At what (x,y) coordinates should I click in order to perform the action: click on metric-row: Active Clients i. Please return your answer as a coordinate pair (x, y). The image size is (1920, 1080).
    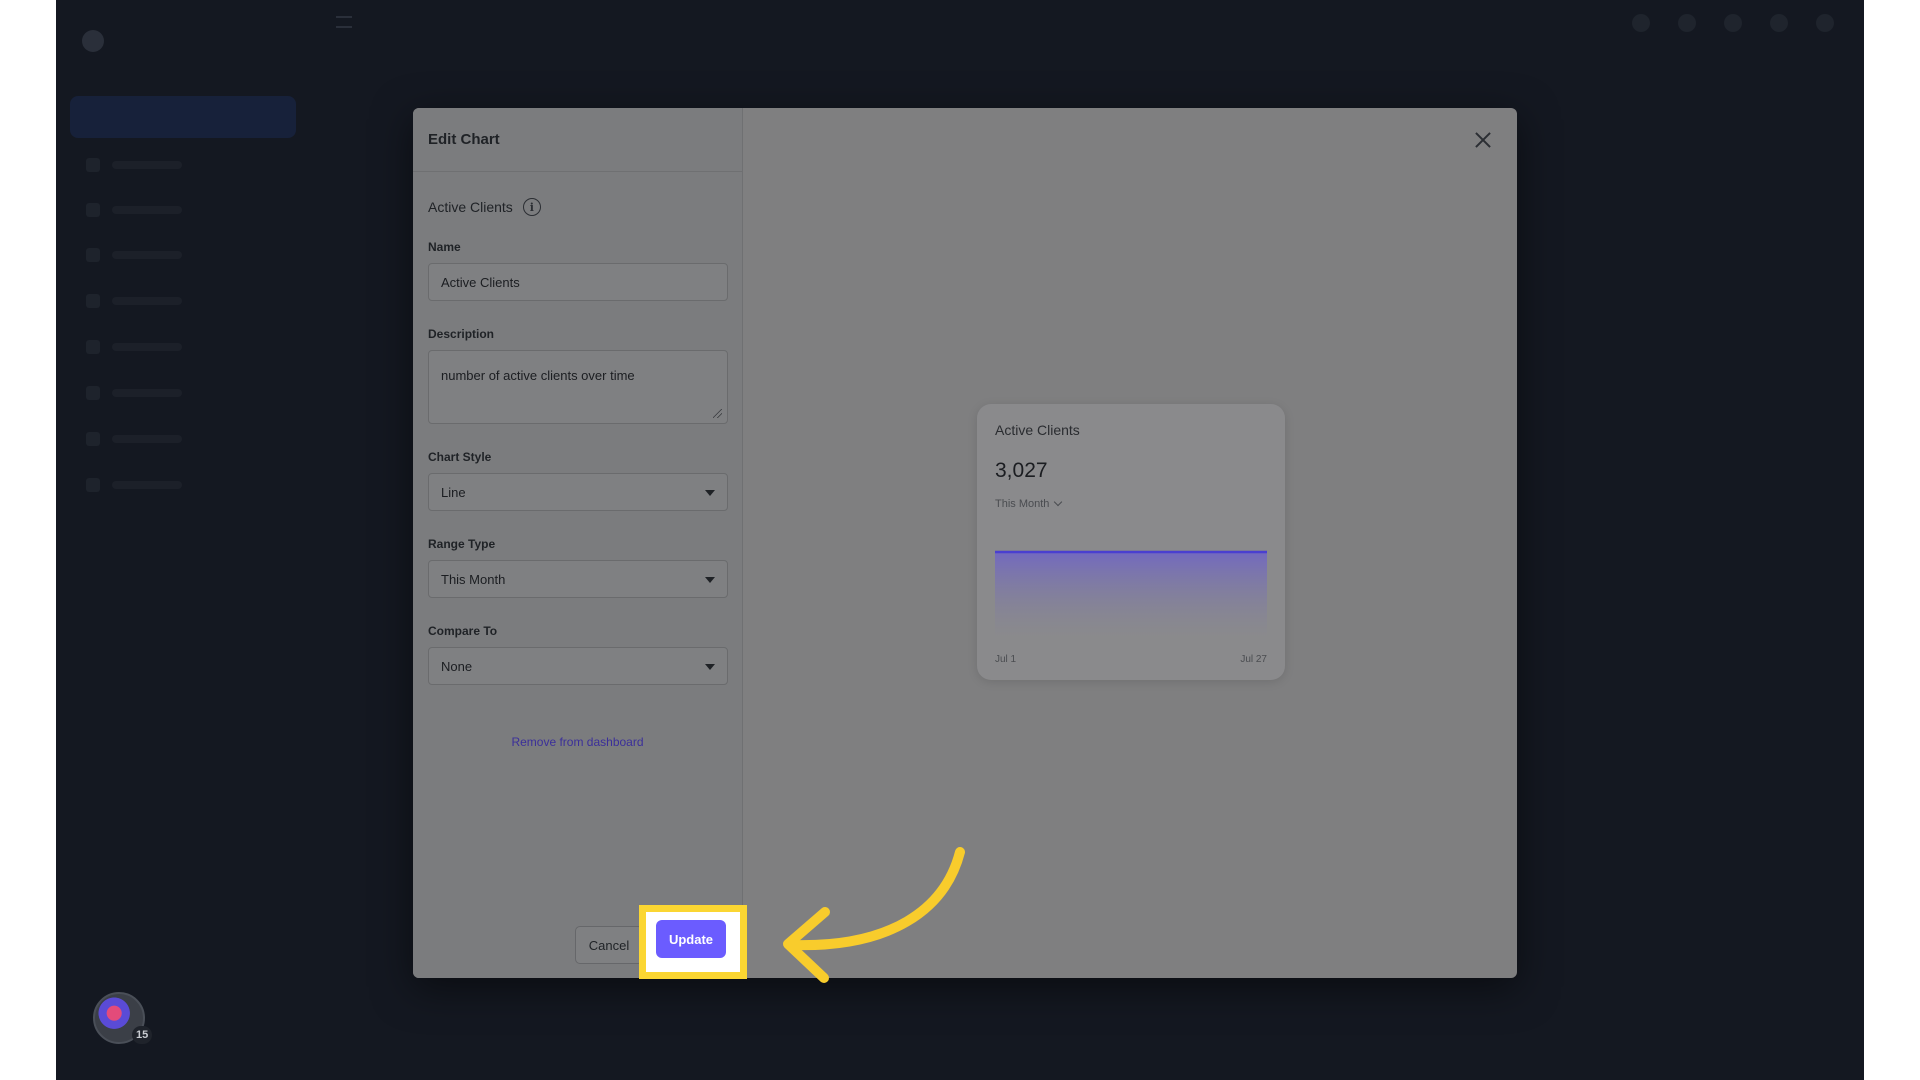
    Looking at the image, I should click on (577, 207).